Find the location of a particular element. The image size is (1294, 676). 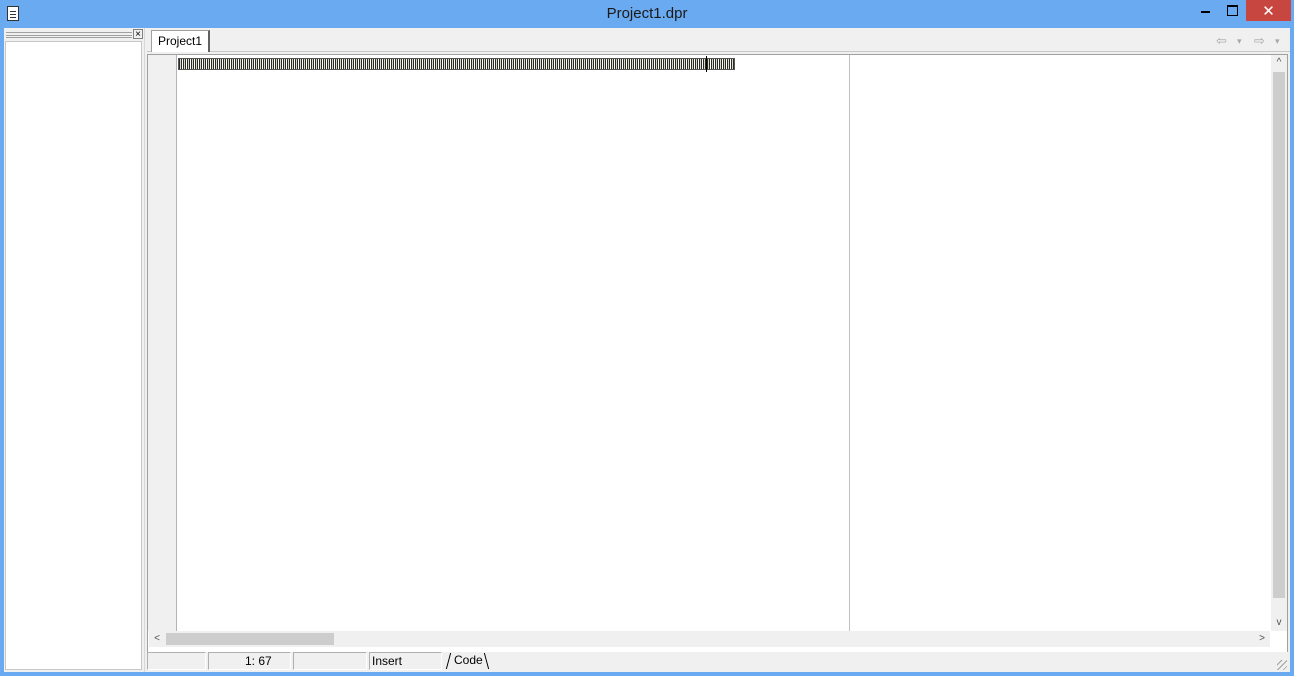

panel-close-icon: × is located at coordinates (138, 34).